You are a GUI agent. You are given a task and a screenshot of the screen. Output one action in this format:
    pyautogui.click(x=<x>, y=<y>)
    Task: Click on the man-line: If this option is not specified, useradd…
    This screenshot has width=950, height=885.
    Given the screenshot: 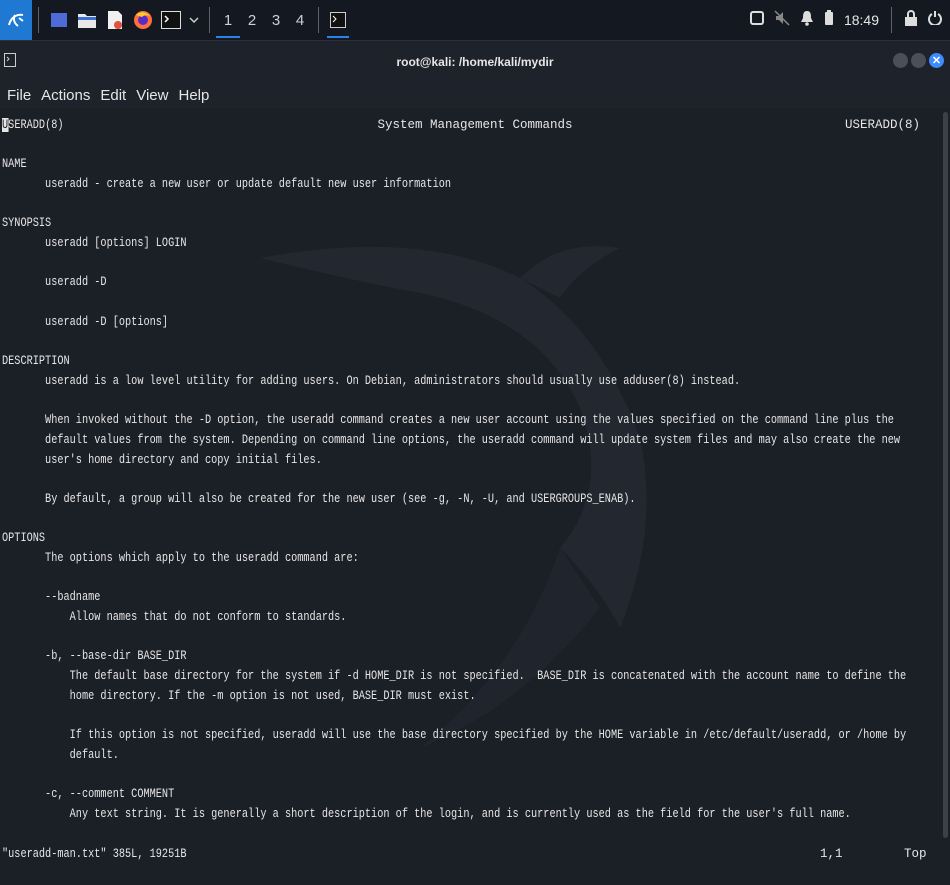 What is the action you would take?
    pyautogui.click(x=454, y=735)
    